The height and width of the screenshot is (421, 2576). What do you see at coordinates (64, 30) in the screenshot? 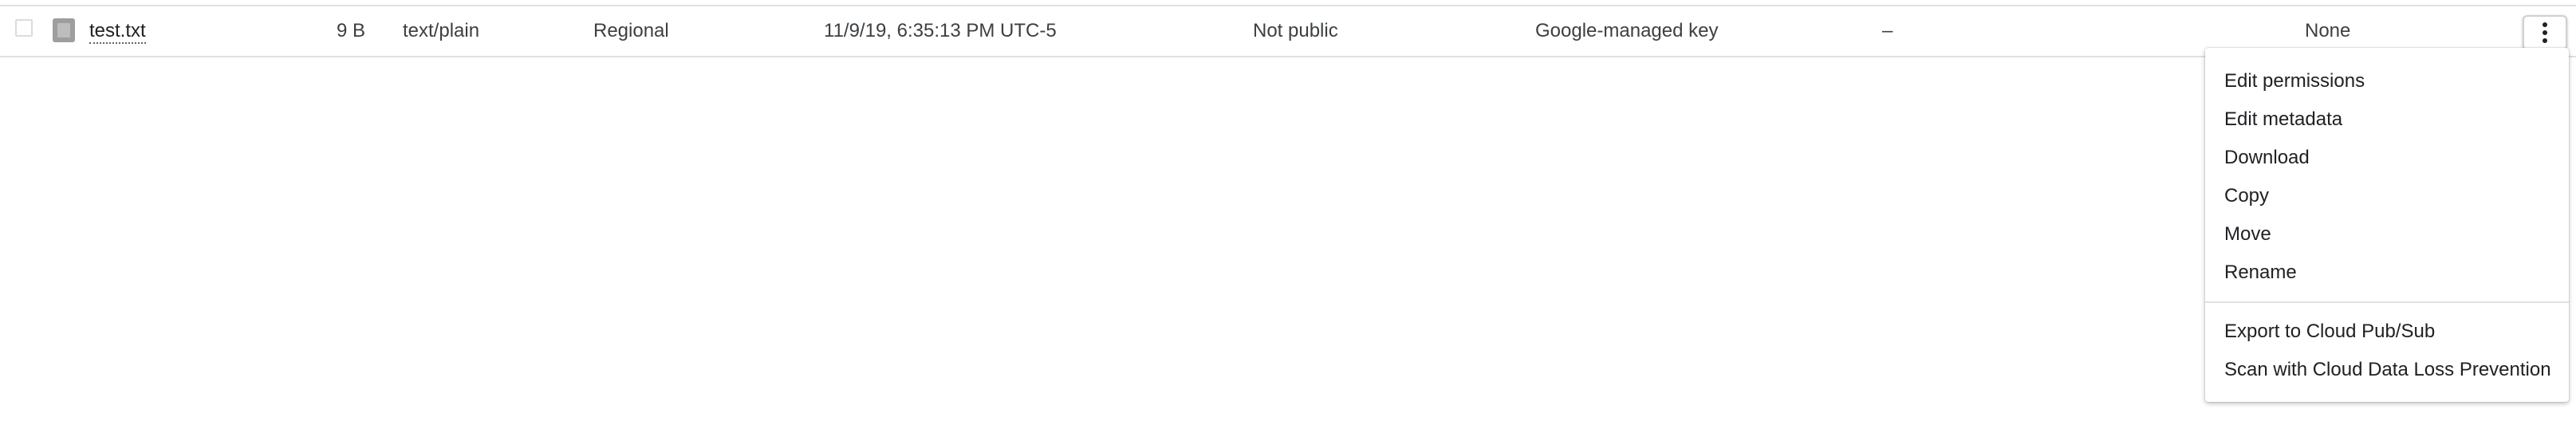
I see `file-icon` at bounding box center [64, 30].